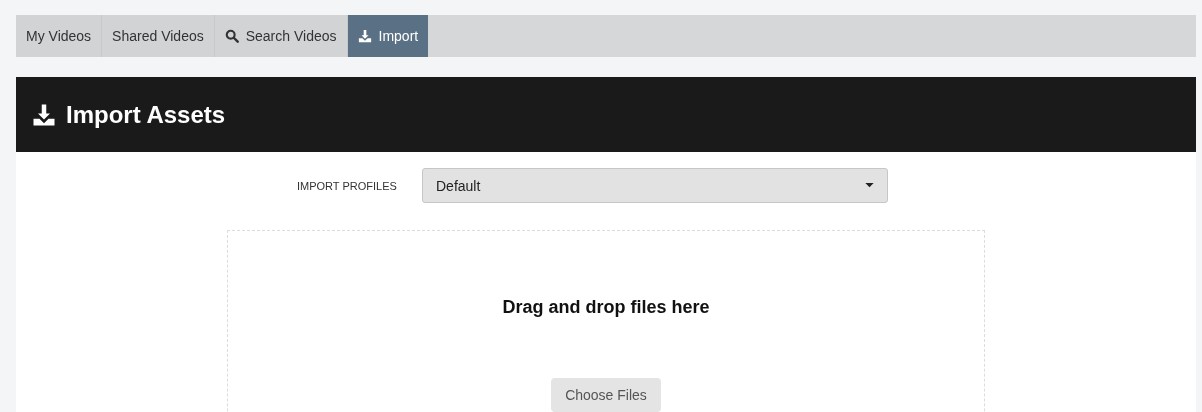 This screenshot has height=412, width=1202. What do you see at coordinates (59, 36) in the screenshot?
I see `nav-tab: My Videos` at bounding box center [59, 36].